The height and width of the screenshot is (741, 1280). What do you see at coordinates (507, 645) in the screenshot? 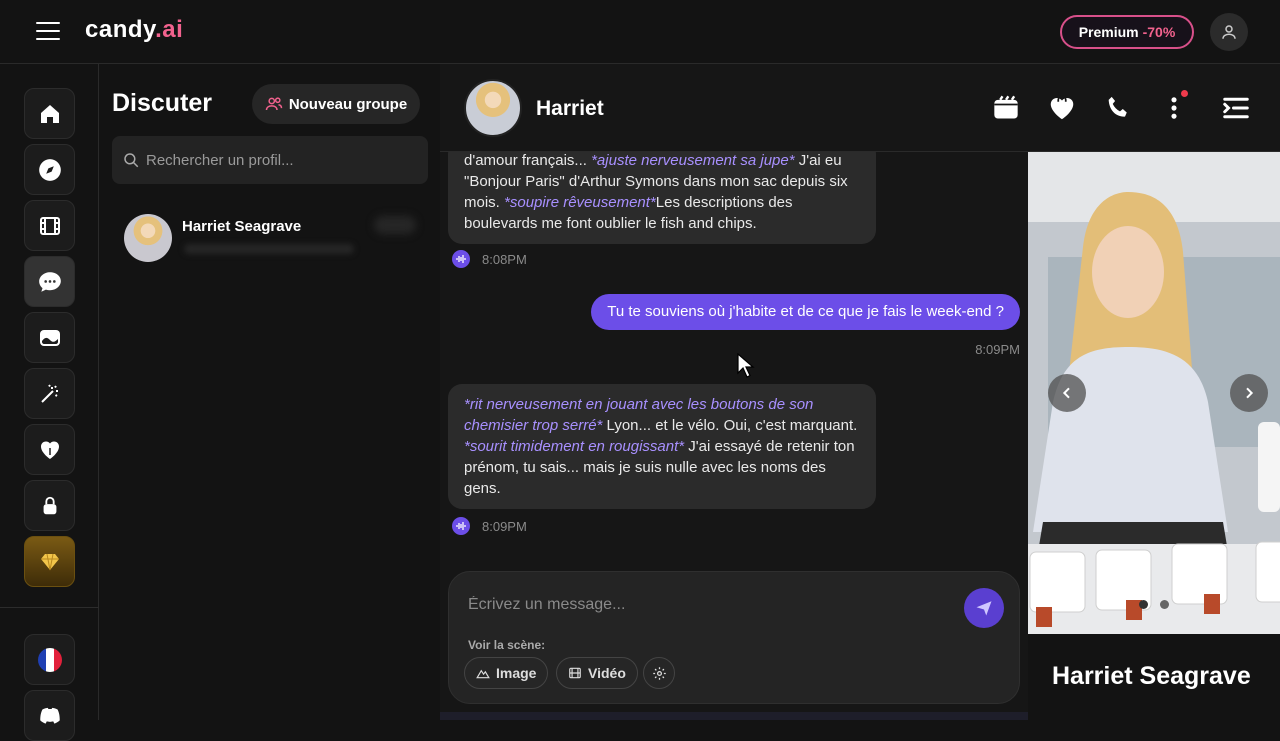
I see `scene-label: Voir la scène:` at bounding box center [507, 645].